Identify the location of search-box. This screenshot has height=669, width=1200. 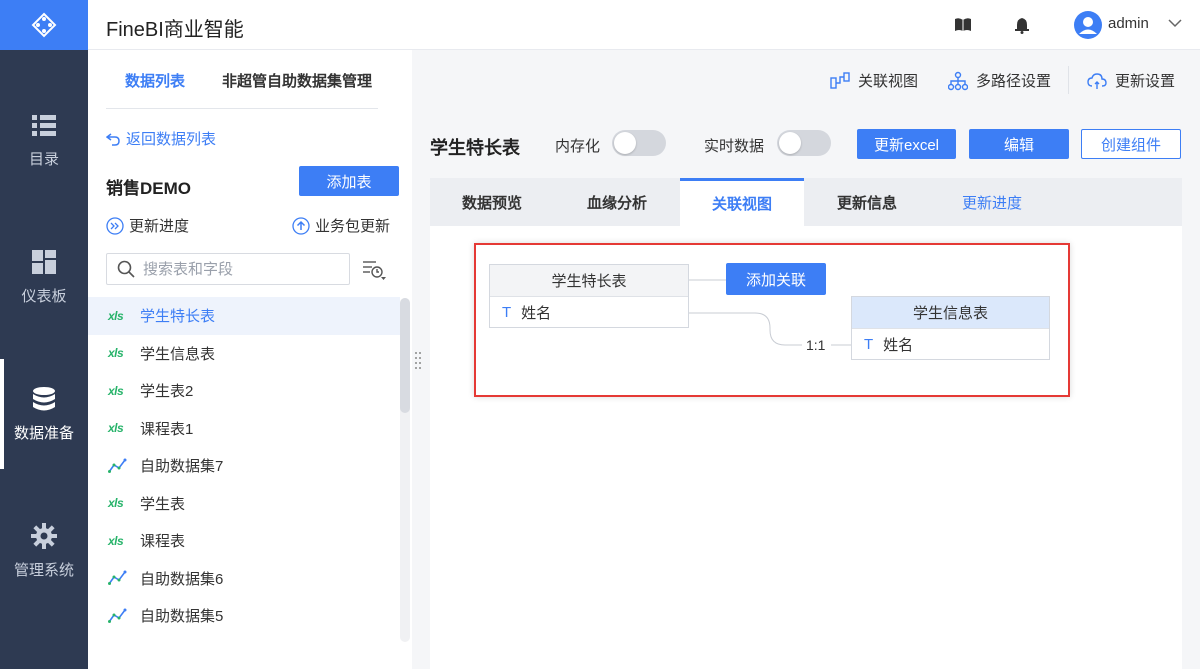
(228, 269).